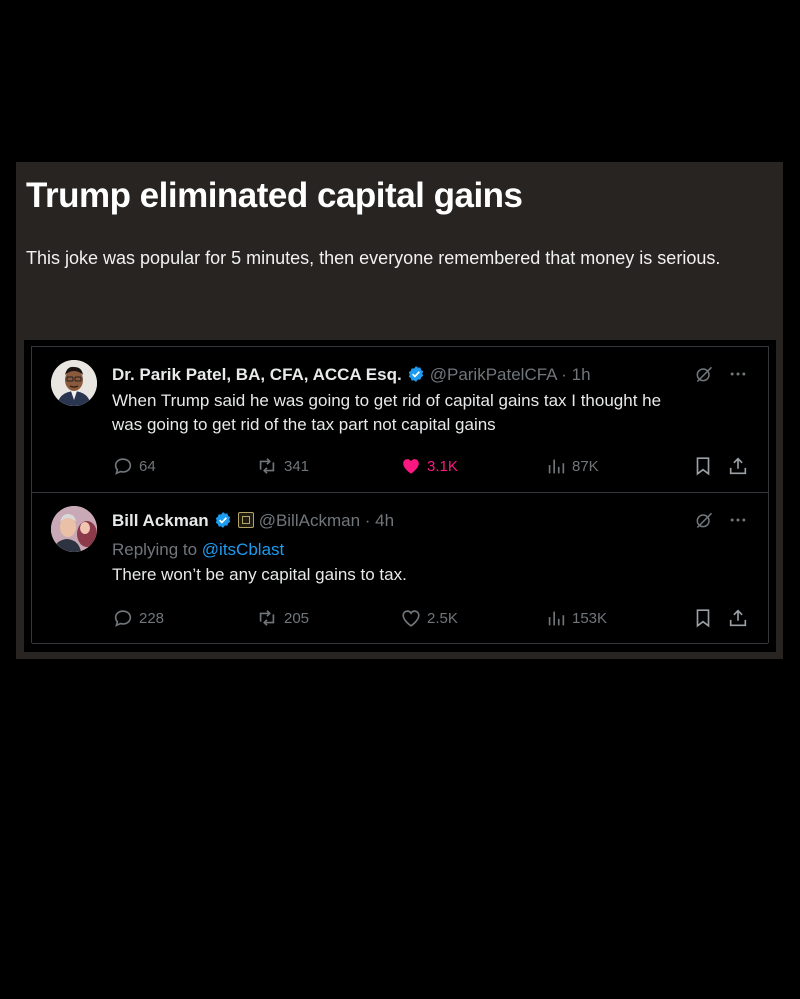 The height and width of the screenshot is (999, 800). What do you see at coordinates (442, 618) in the screenshot?
I see `like-count: 2.5K` at bounding box center [442, 618].